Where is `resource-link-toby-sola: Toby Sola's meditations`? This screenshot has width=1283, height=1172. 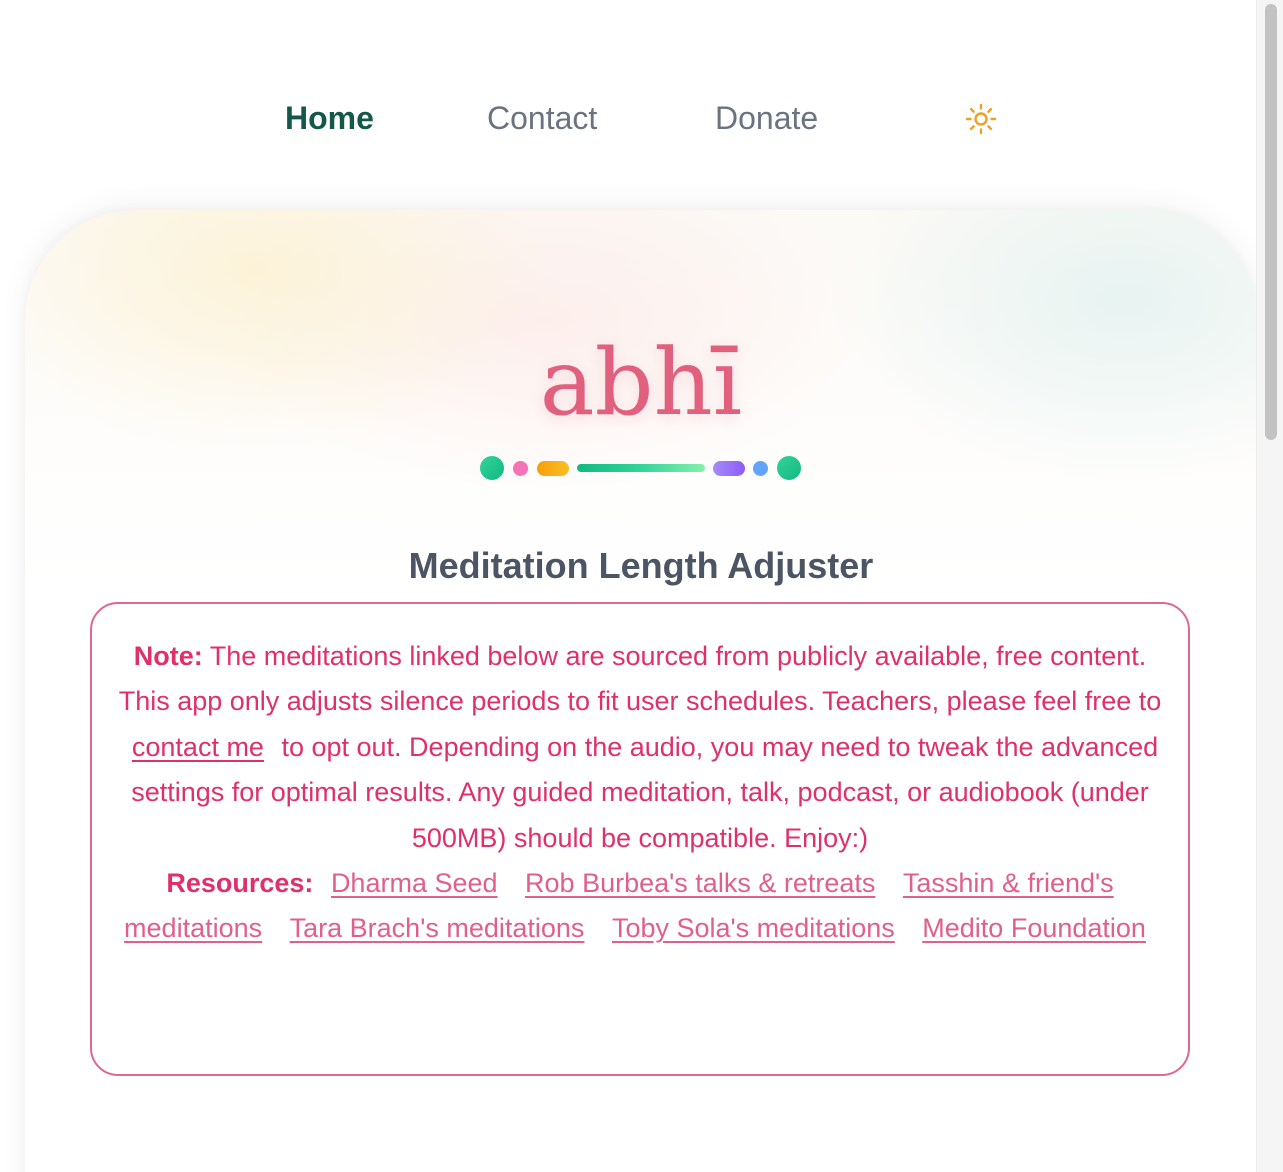 resource-link-toby-sola: Toby Sola's meditations is located at coordinates (753, 928).